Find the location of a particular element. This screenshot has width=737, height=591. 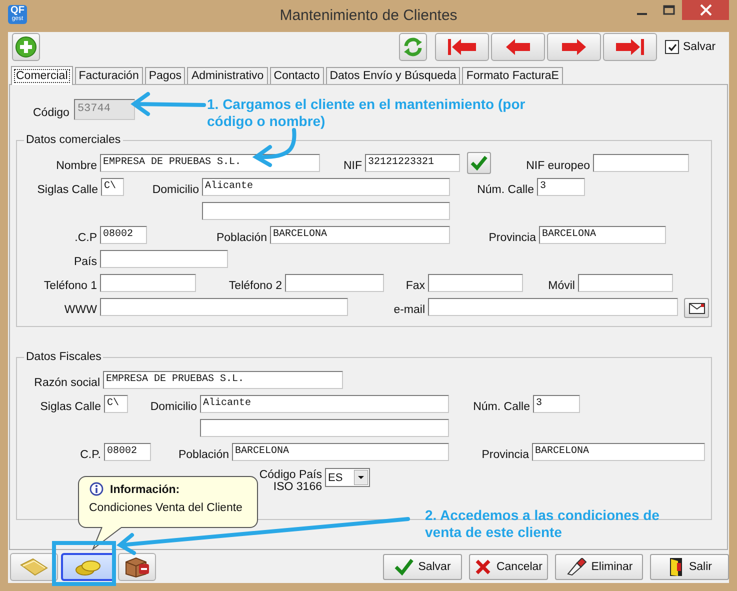

tab: Contacto is located at coordinates (297, 75).